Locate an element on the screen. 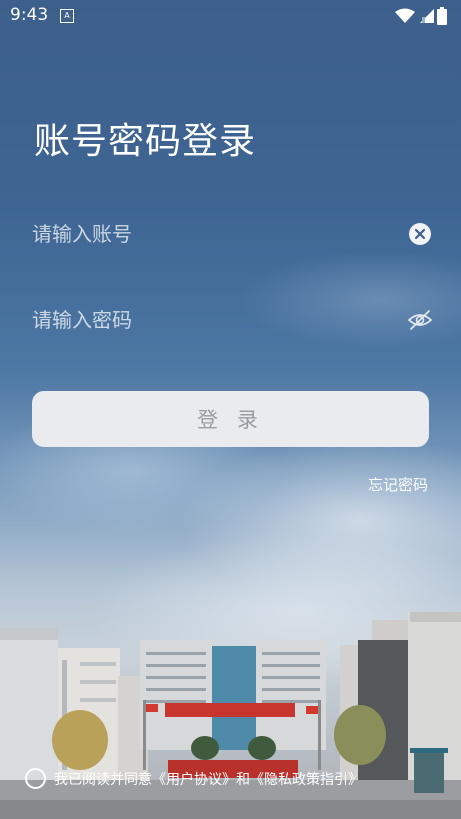 The image size is (461, 819). page-title: 账号密码登录 is located at coordinates (145, 141).